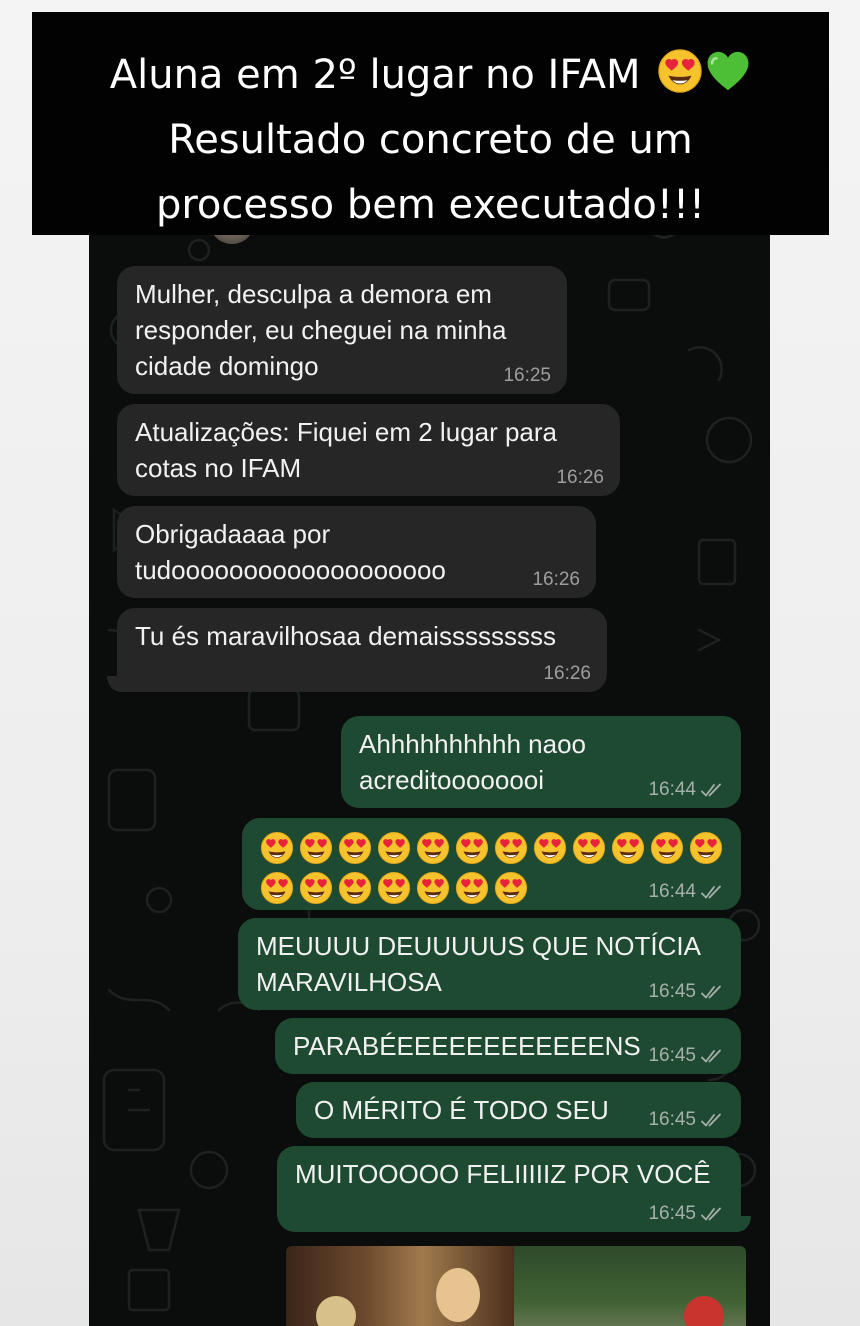 The height and width of the screenshot is (1326, 860). I want to click on headline-line-2: Resultado concreto de um, so click(430, 140).